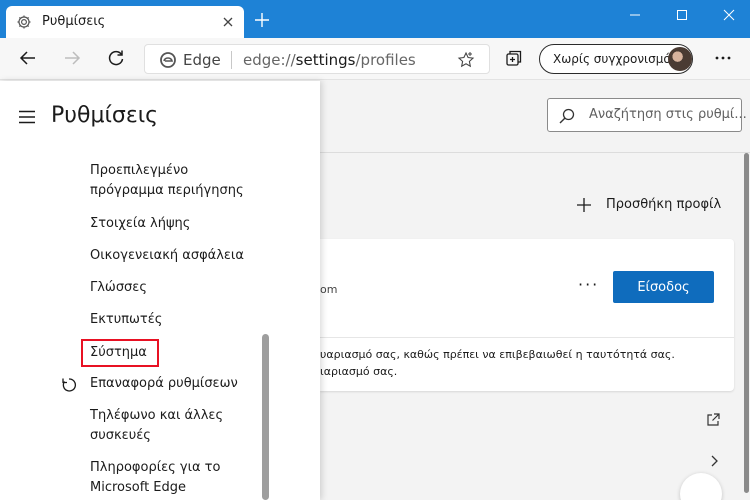 Image resolution: width=750 pixels, height=500 pixels. I want to click on chevron-right-icon, so click(714, 461).